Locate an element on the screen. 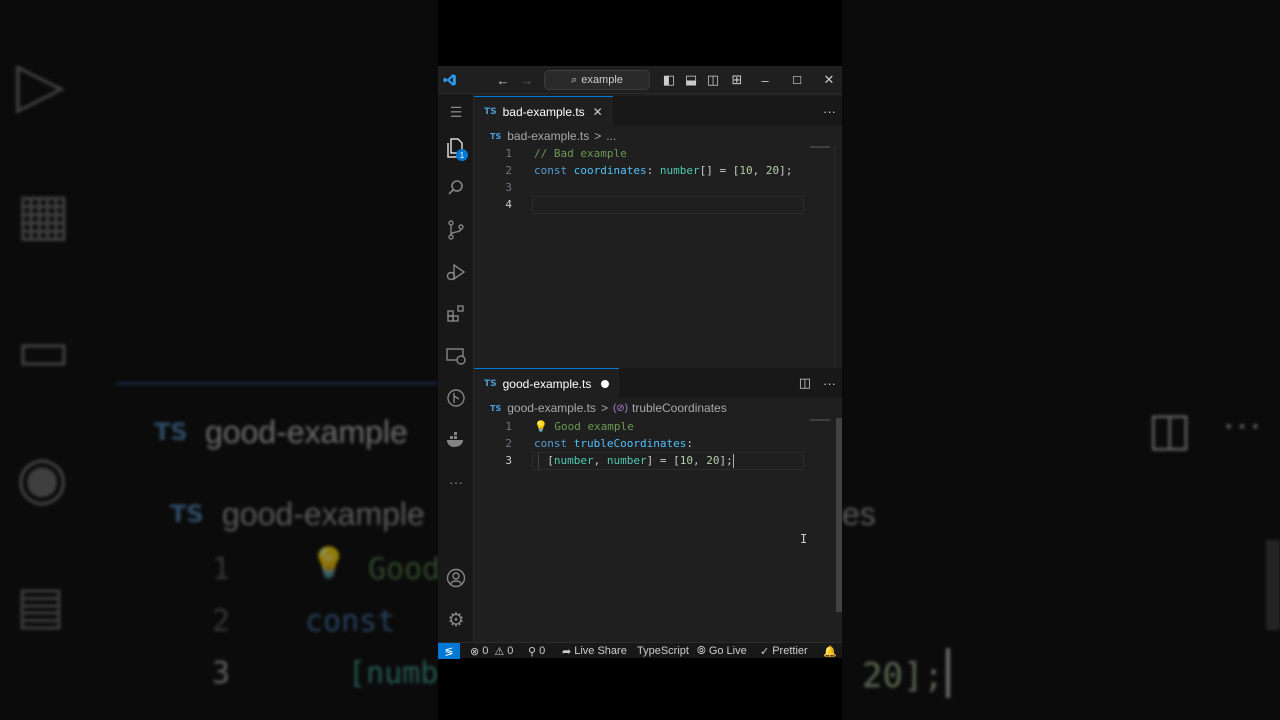 The height and width of the screenshot is (720, 1280). tab-good-example: TS good-example.ts is located at coordinates (547, 383).